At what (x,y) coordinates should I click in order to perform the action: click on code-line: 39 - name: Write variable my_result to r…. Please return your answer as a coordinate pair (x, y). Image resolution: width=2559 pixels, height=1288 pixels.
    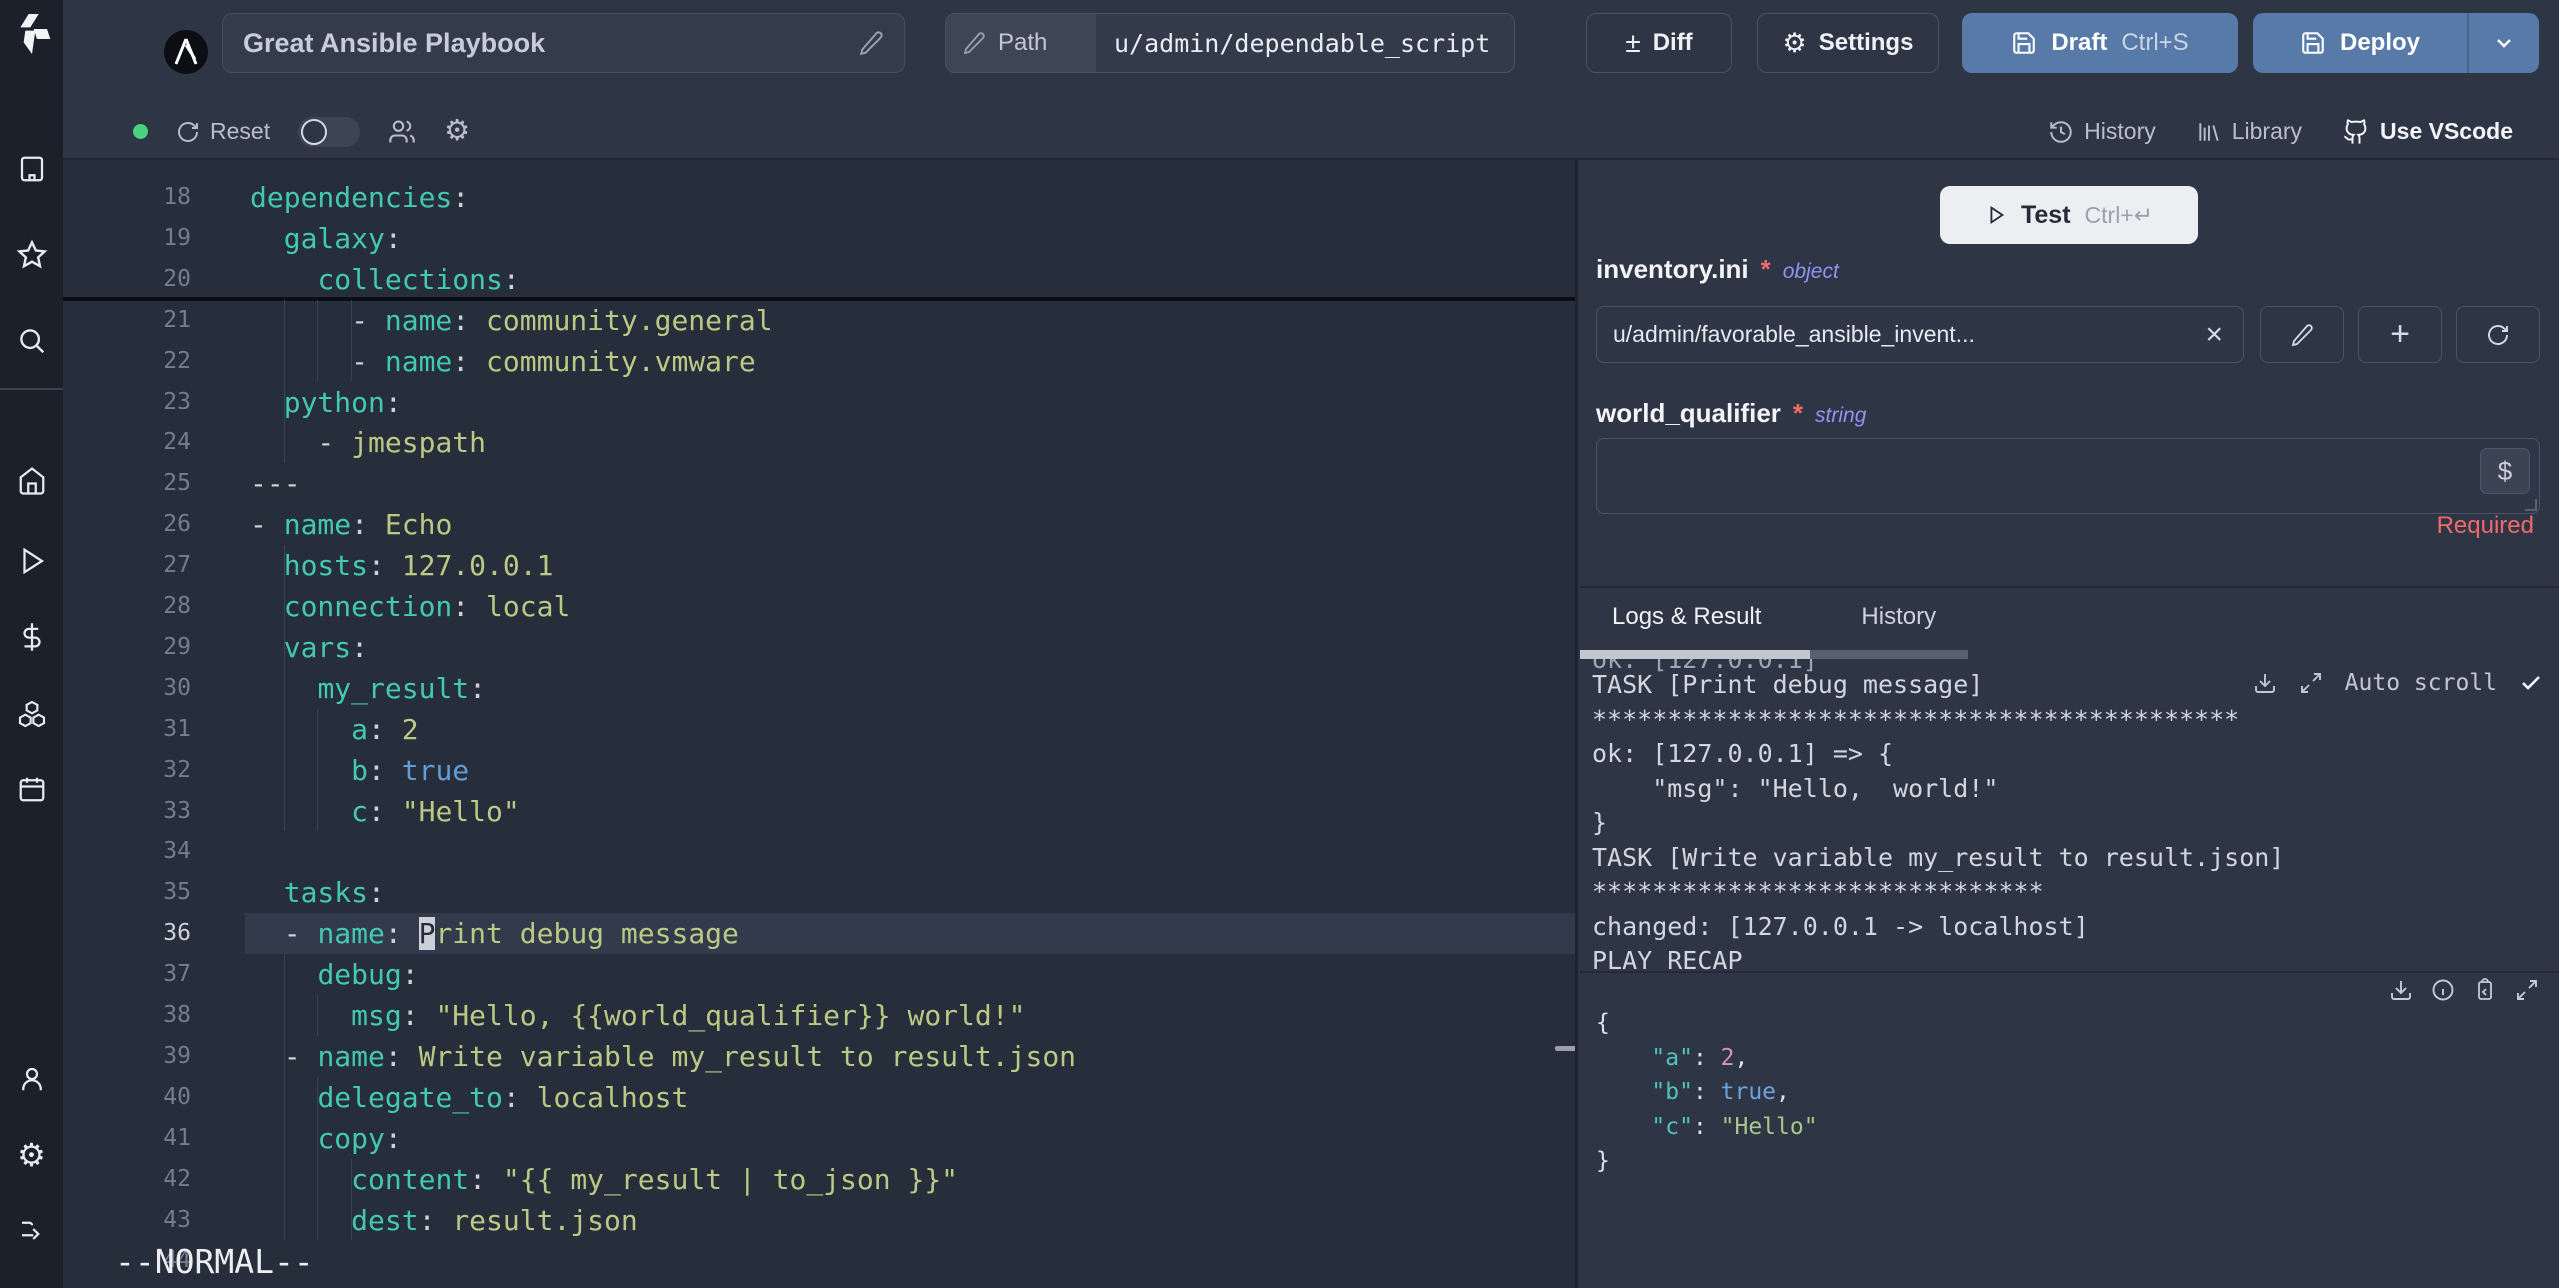
    Looking at the image, I should click on (819, 1056).